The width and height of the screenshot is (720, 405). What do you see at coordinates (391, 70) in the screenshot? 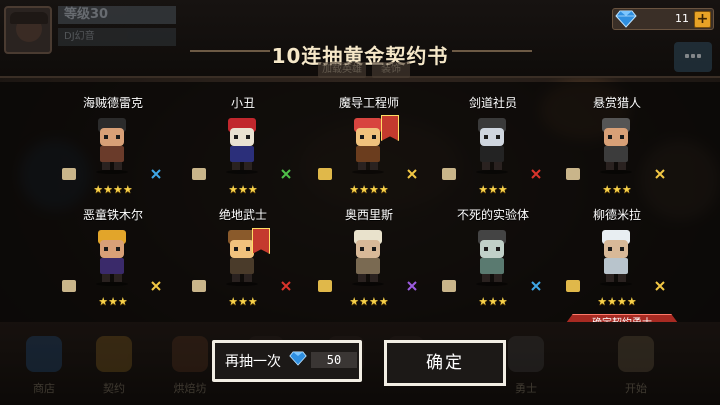
I see `faded-tab: 装饰` at bounding box center [391, 70].